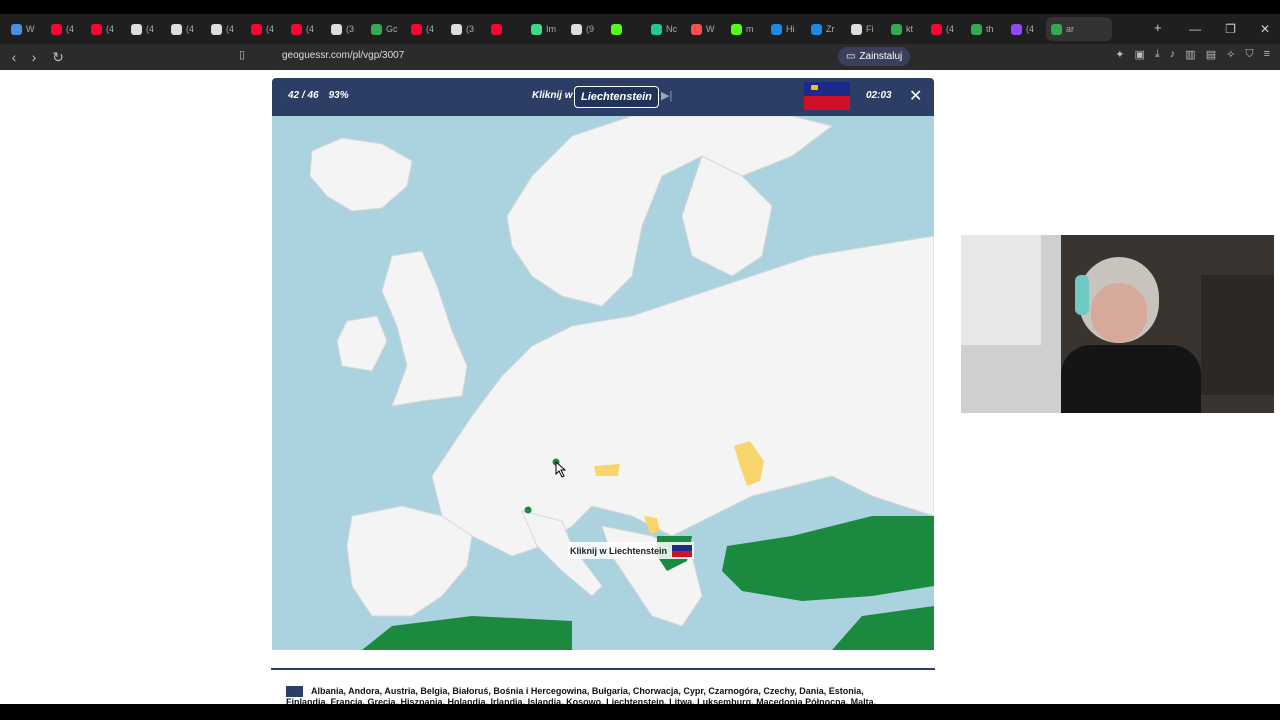  I want to click on bookmark-icon: ▯, so click(242, 54).